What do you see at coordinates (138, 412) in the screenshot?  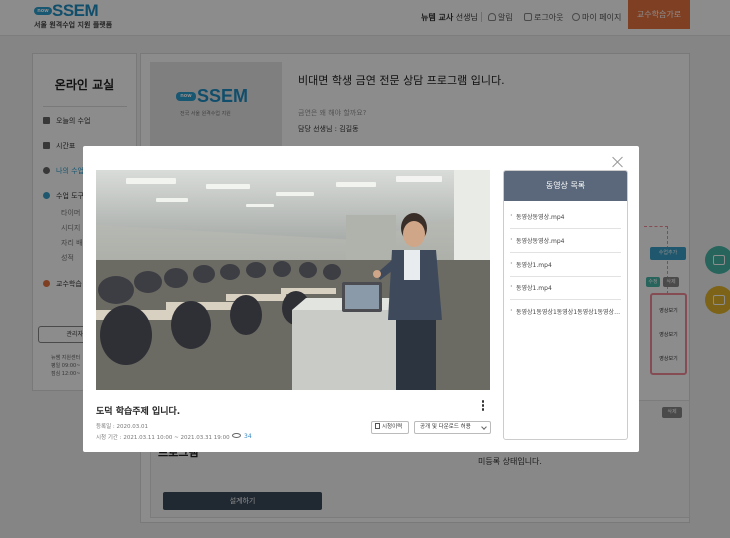 I see `video-title: 도덕 학습주제 입니다.` at bounding box center [138, 412].